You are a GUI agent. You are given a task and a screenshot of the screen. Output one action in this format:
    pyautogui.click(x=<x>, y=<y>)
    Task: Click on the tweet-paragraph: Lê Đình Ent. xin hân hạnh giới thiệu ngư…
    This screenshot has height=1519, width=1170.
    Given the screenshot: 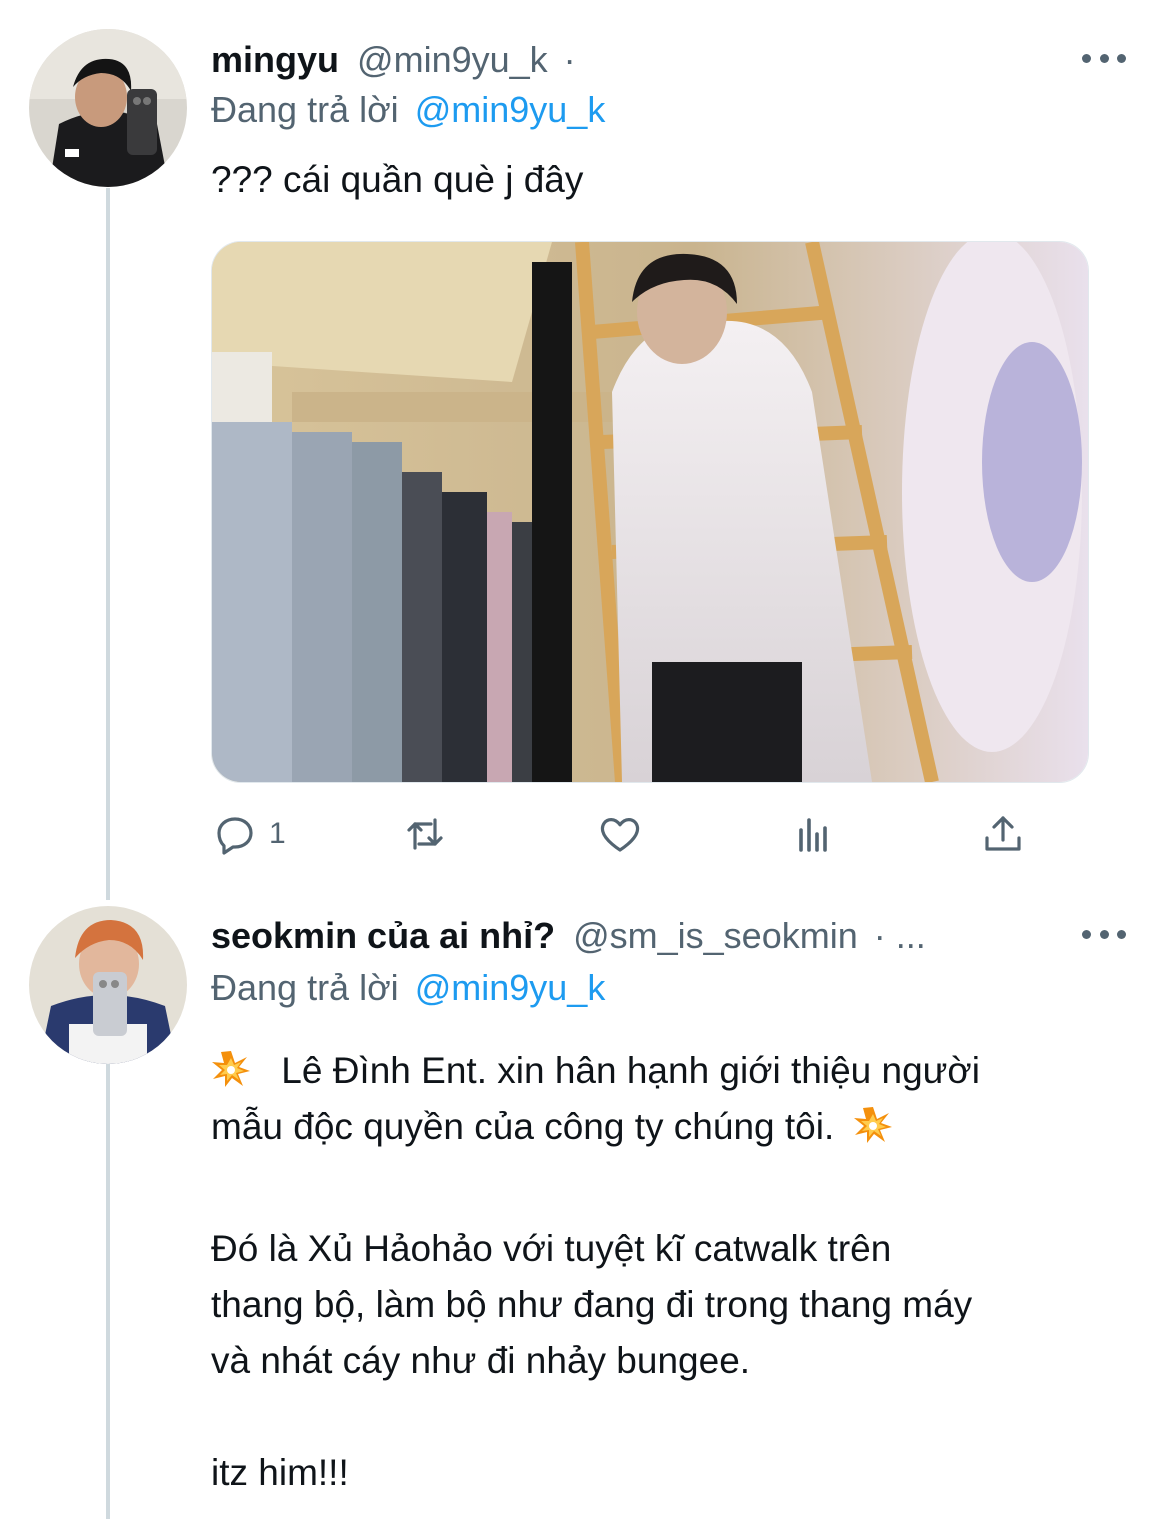 What is the action you would take?
    pyautogui.click(x=630, y=1070)
    